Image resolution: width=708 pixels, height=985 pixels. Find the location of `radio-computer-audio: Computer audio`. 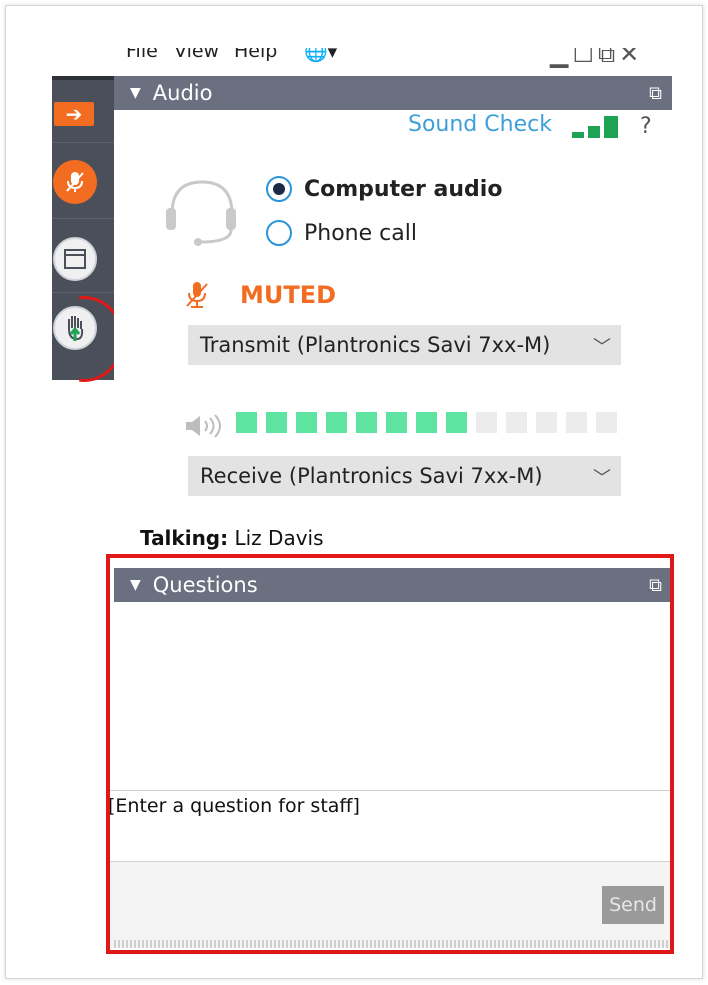

radio-computer-audio: Computer audio is located at coordinates (384, 189).